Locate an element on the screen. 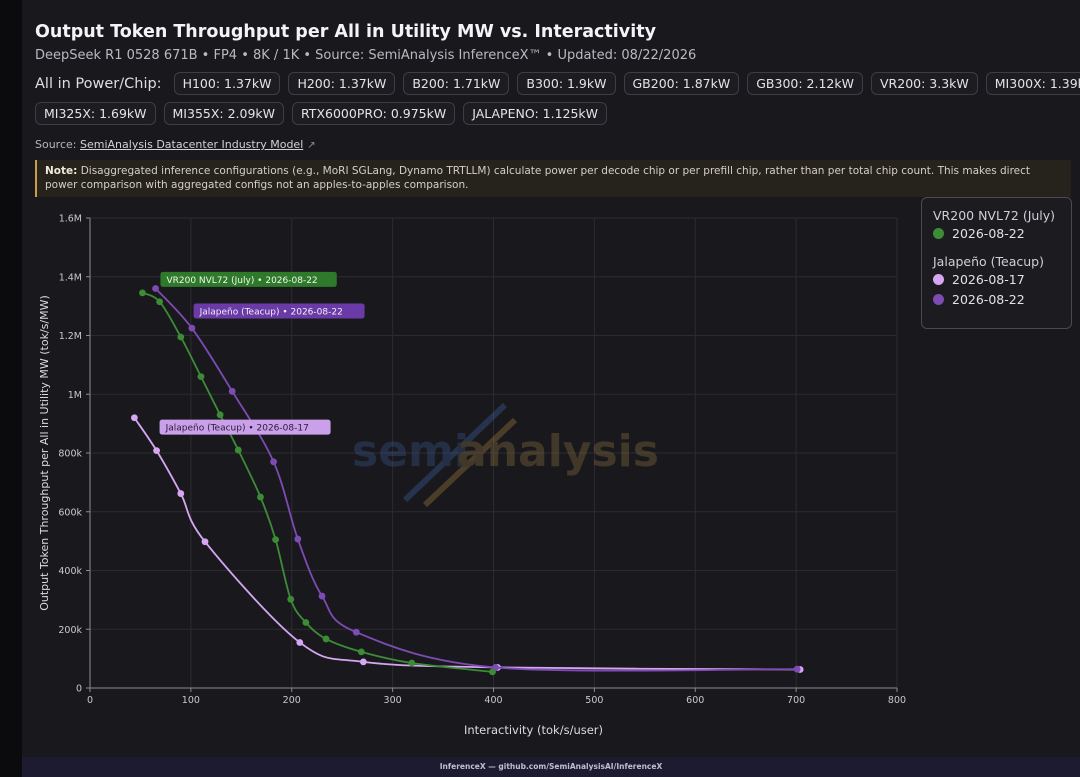 Image resolution: width=1080 pixels, height=777 pixels. legend-group-jalapeno: Jalapeño (Teacup) is located at coordinates (988, 261).